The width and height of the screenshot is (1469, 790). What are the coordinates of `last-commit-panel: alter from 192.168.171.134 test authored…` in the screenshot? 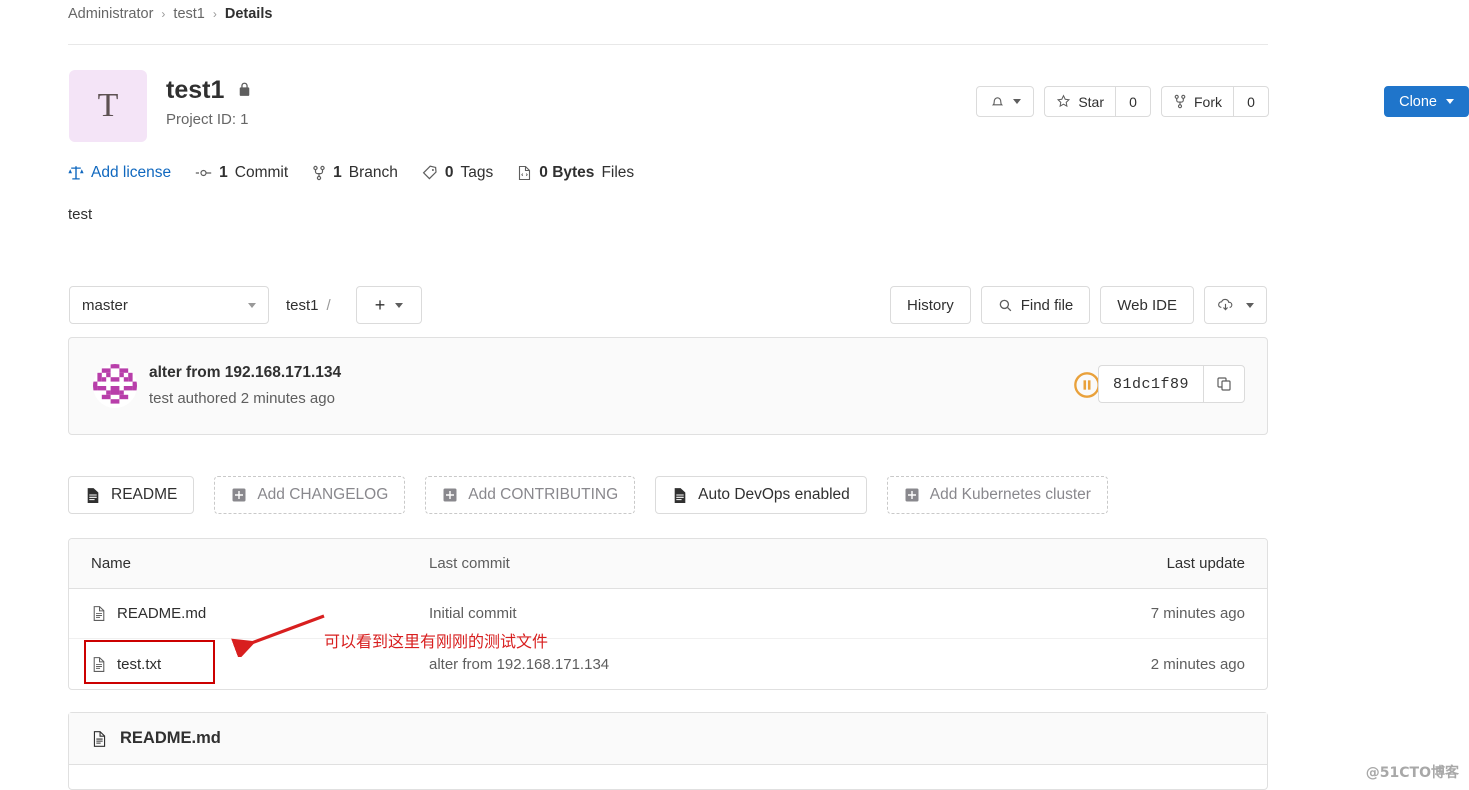 It's located at (668, 386).